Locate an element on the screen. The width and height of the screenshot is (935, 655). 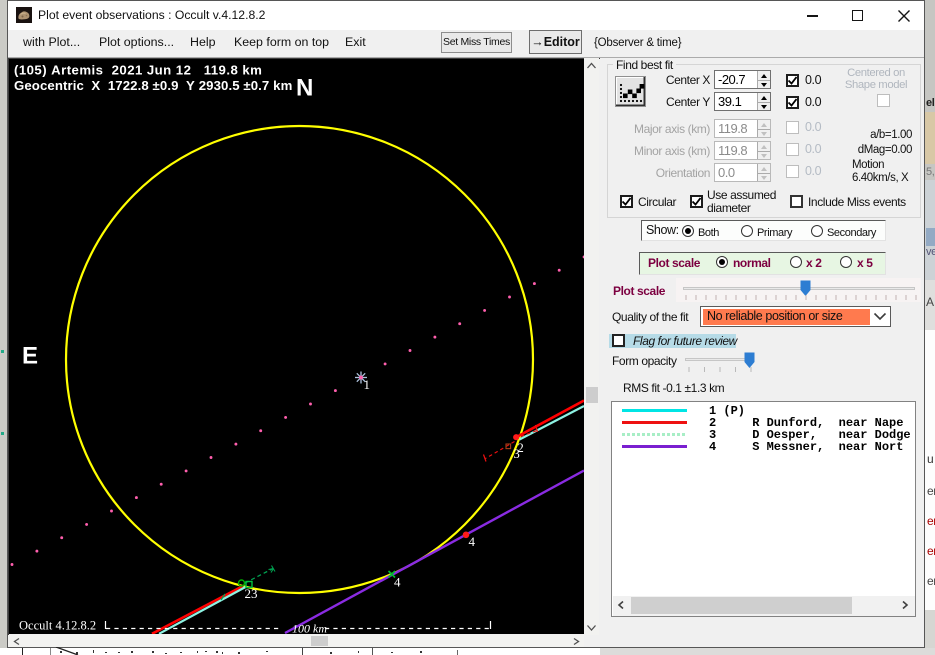
svg-text: Occult 4.12.8.2 is located at coordinates (57, 626).